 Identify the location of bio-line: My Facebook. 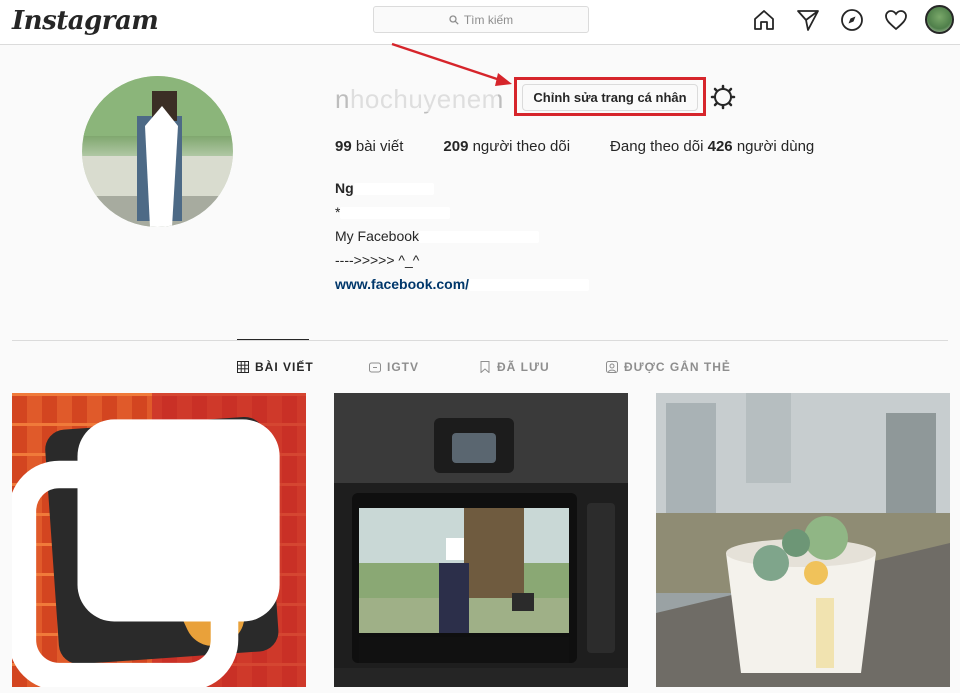
(462, 236).